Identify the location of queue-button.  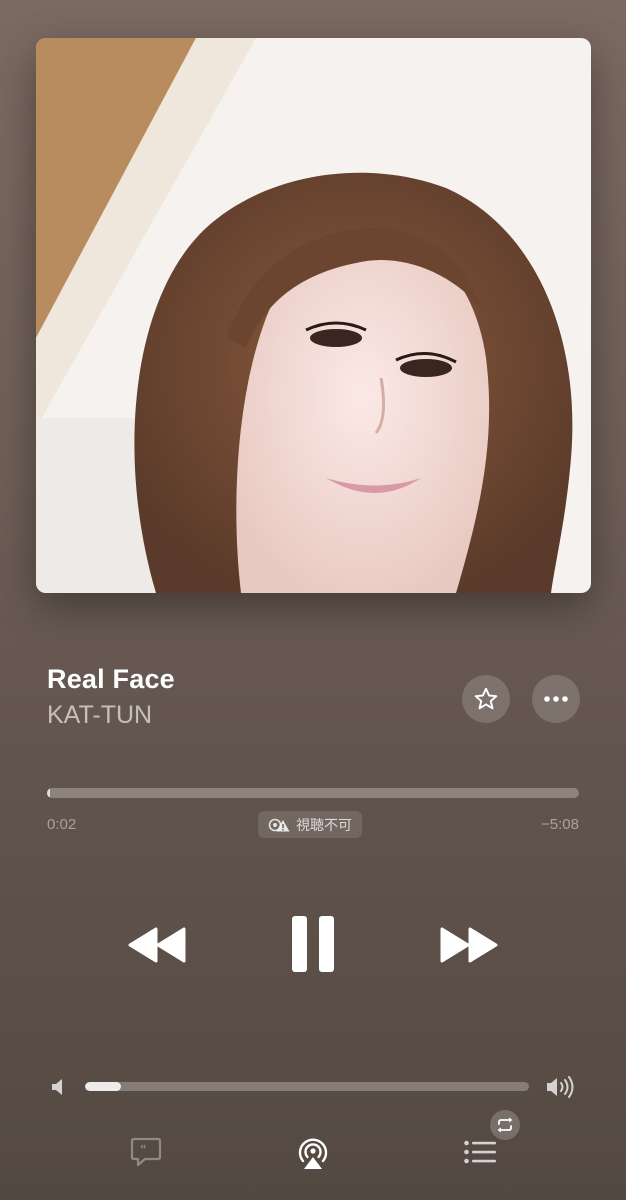
(480, 1152).